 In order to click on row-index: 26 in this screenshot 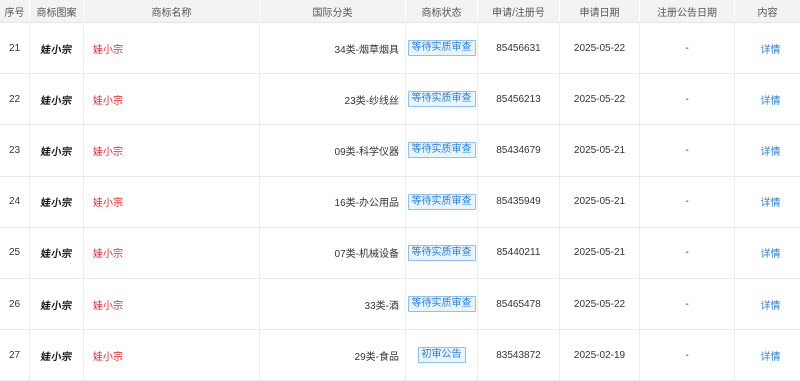, I will do `click(15, 304)`.